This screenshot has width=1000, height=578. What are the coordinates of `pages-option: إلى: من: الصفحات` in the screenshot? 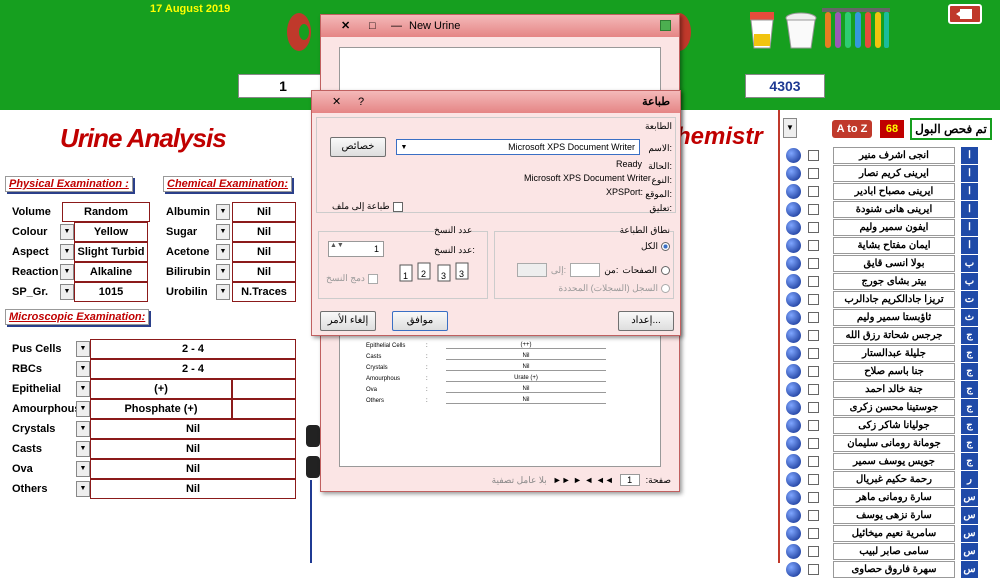 It's located at (593, 270).